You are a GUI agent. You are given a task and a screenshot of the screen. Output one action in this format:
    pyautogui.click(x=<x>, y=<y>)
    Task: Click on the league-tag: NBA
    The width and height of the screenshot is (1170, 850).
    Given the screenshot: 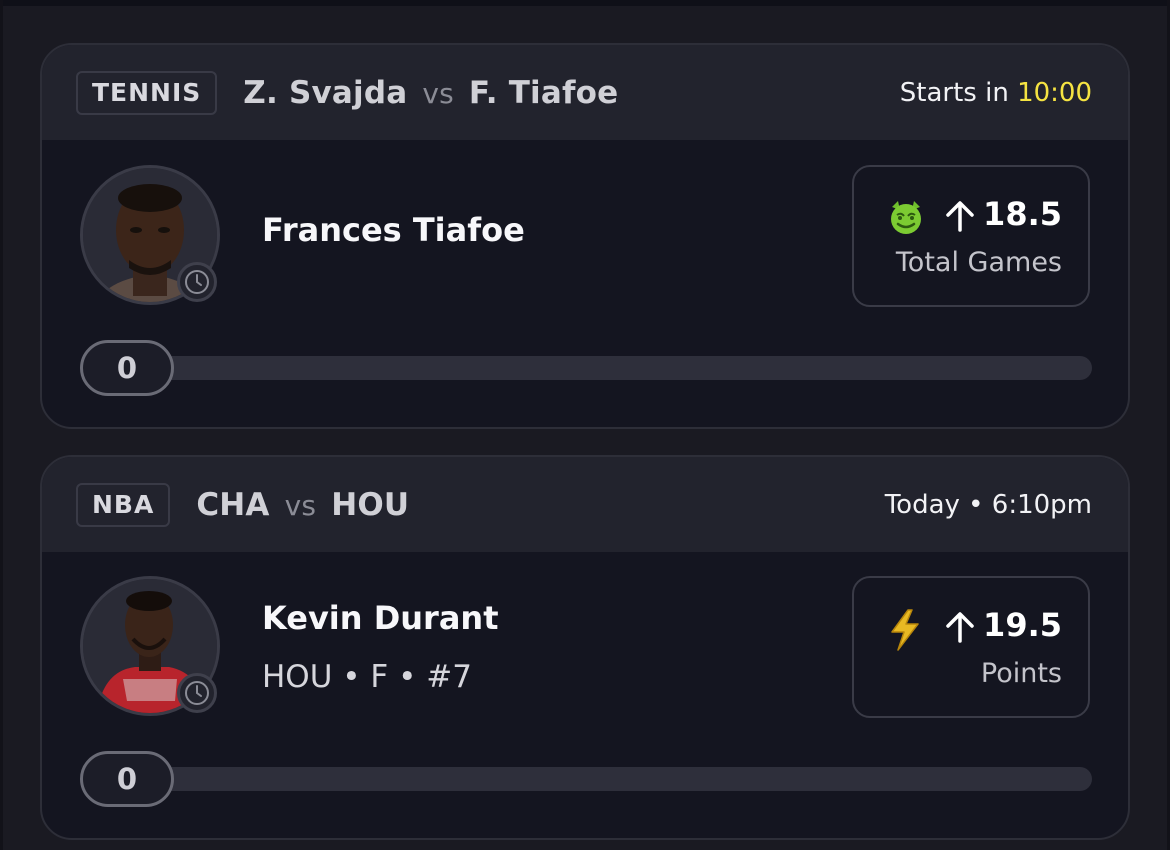 What is the action you would take?
    pyautogui.click(x=123, y=504)
    